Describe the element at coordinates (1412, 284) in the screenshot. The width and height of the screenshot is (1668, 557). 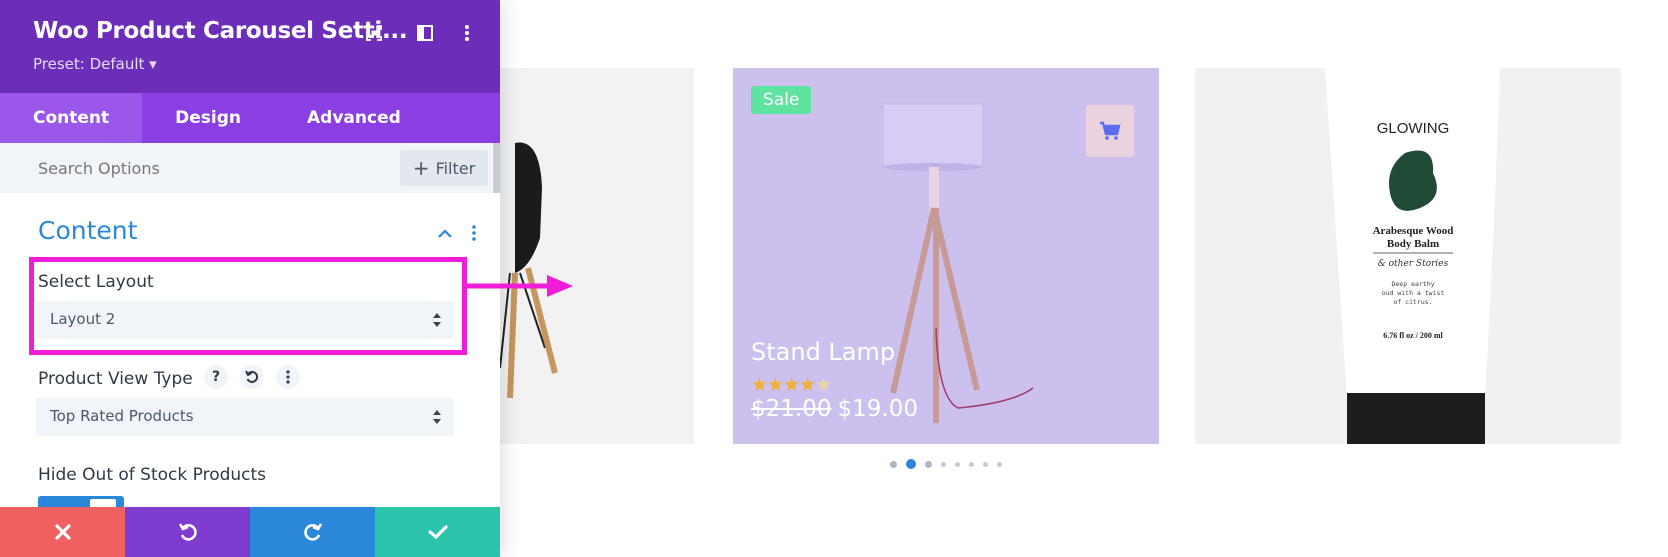
I see `balm-desc-1: Deep earthy` at that location.